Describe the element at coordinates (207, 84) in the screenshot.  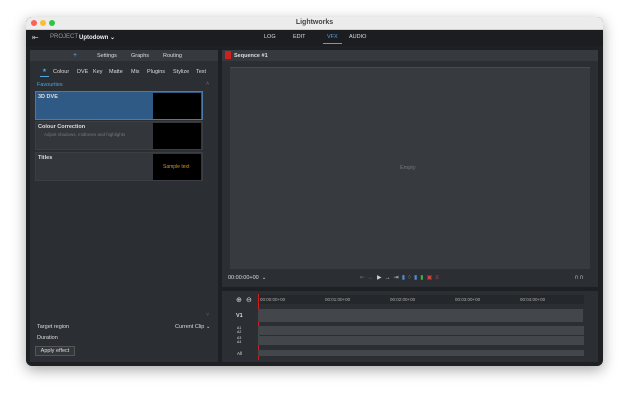
I see `collapse-icon: ˄` at that location.